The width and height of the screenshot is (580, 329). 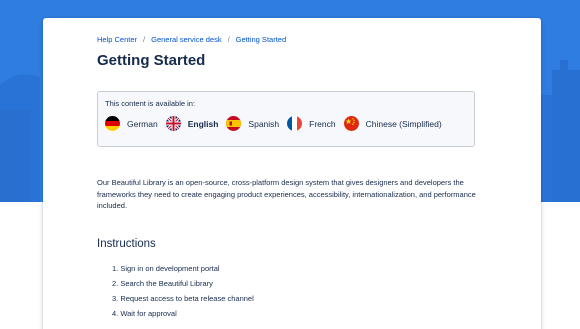 I want to click on breadcrumb-getting-started: Getting Started, so click(x=261, y=39).